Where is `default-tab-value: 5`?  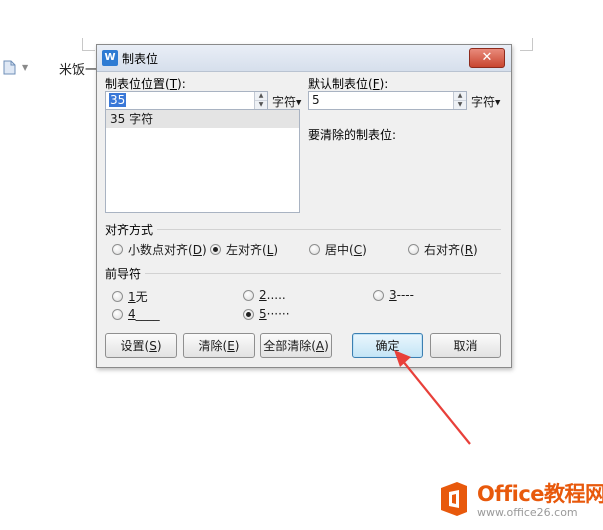 default-tab-value: 5 is located at coordinates (316, 100).